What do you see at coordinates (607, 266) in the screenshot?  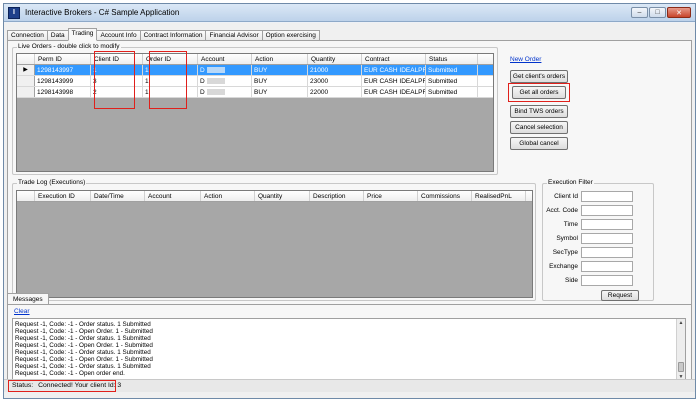 I see `exchange-input` at bounding box center [607, 266].